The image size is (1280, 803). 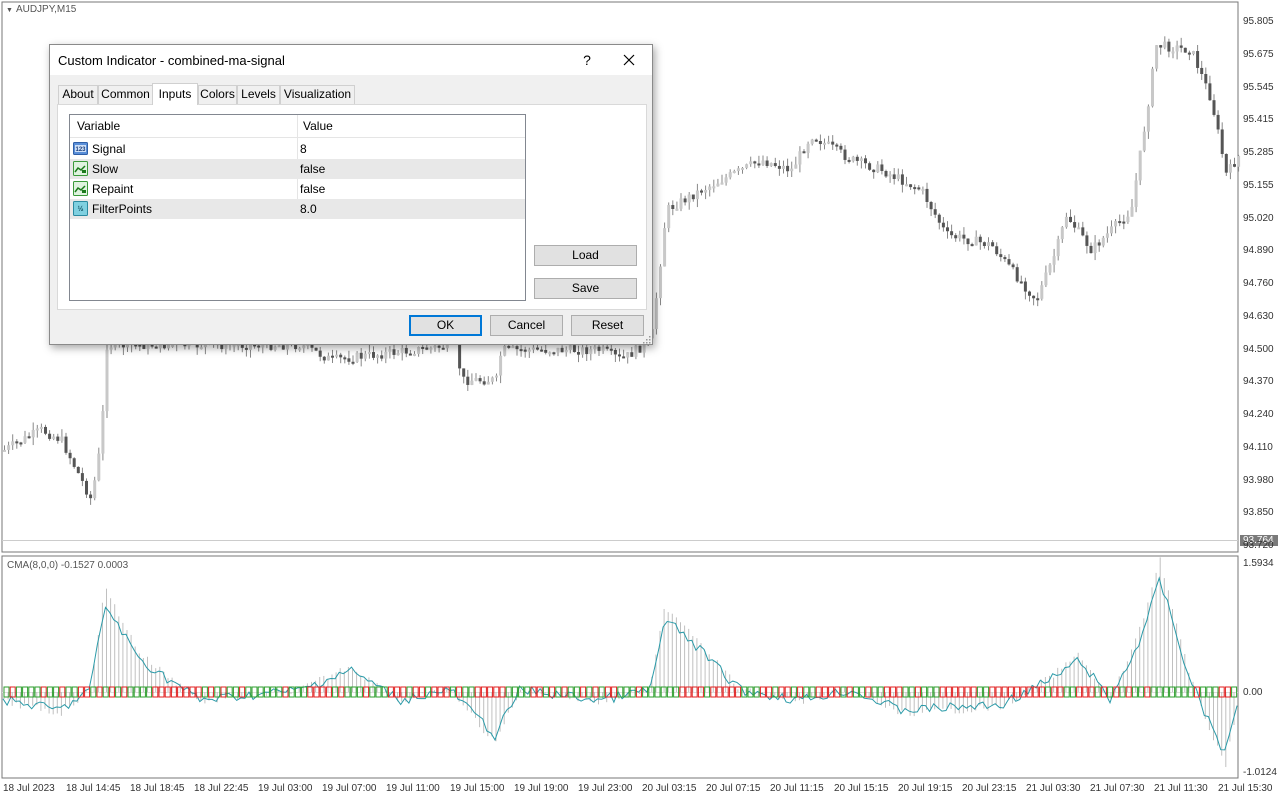 What do you see at coordinates (258, 94) in the screenshot?
I see `tab-levels: Levels` at bounding box center [258, 94].